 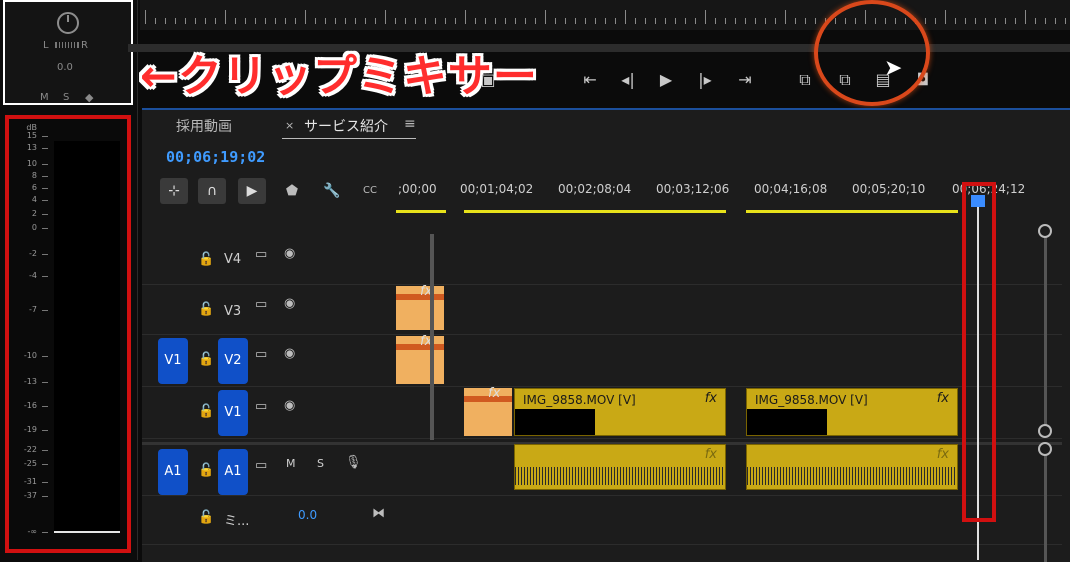 I want to click on go-to-out-icon: ⇥, so click(x=745, y=80).